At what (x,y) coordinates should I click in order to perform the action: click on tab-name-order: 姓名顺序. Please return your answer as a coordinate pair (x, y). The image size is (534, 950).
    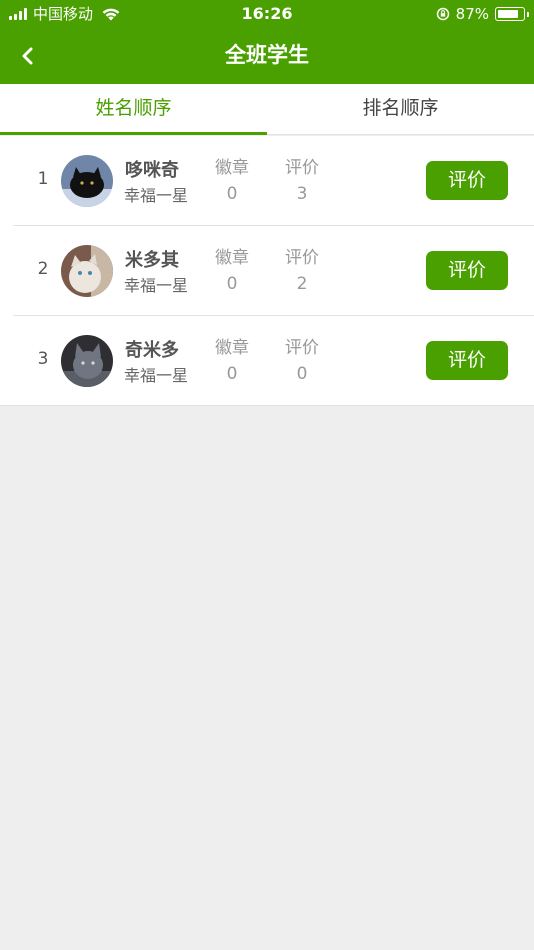
    Looking at the image, I should click on (133, 109).